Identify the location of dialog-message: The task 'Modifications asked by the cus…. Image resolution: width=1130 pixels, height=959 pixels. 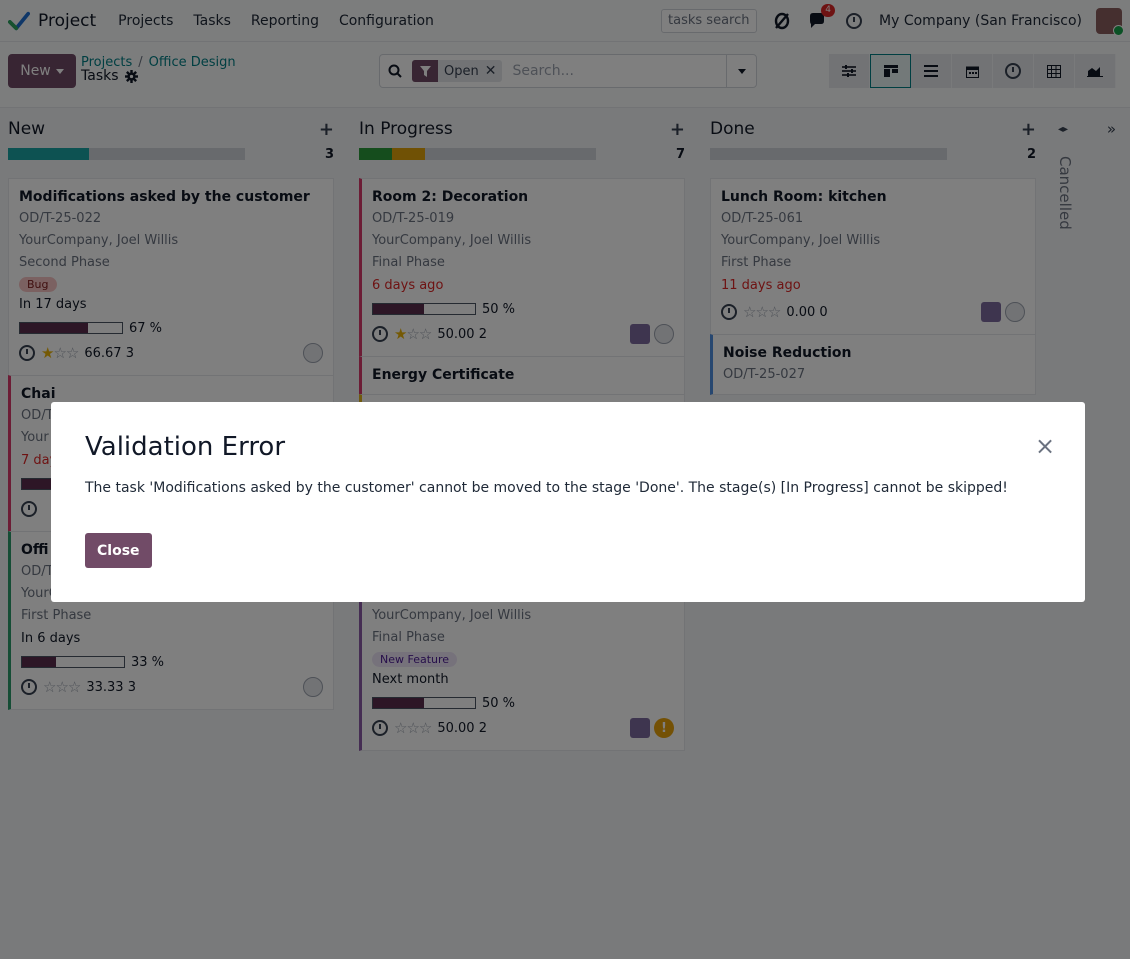
(546, 488).